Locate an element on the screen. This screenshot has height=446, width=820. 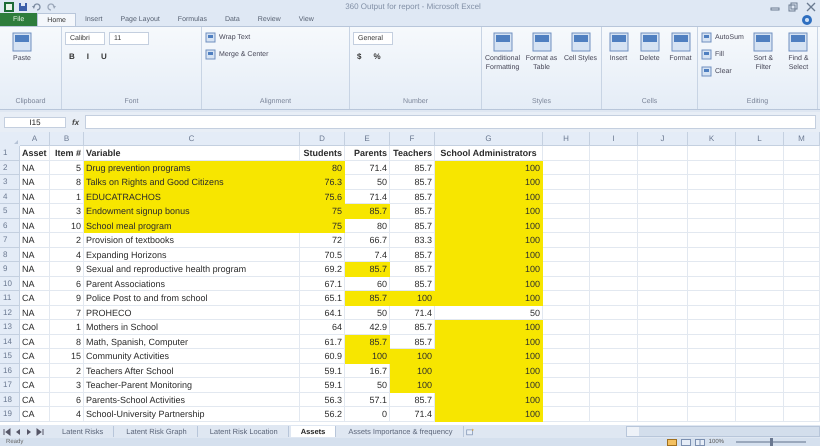
page-break-icon is located at coordinates (699, 442).